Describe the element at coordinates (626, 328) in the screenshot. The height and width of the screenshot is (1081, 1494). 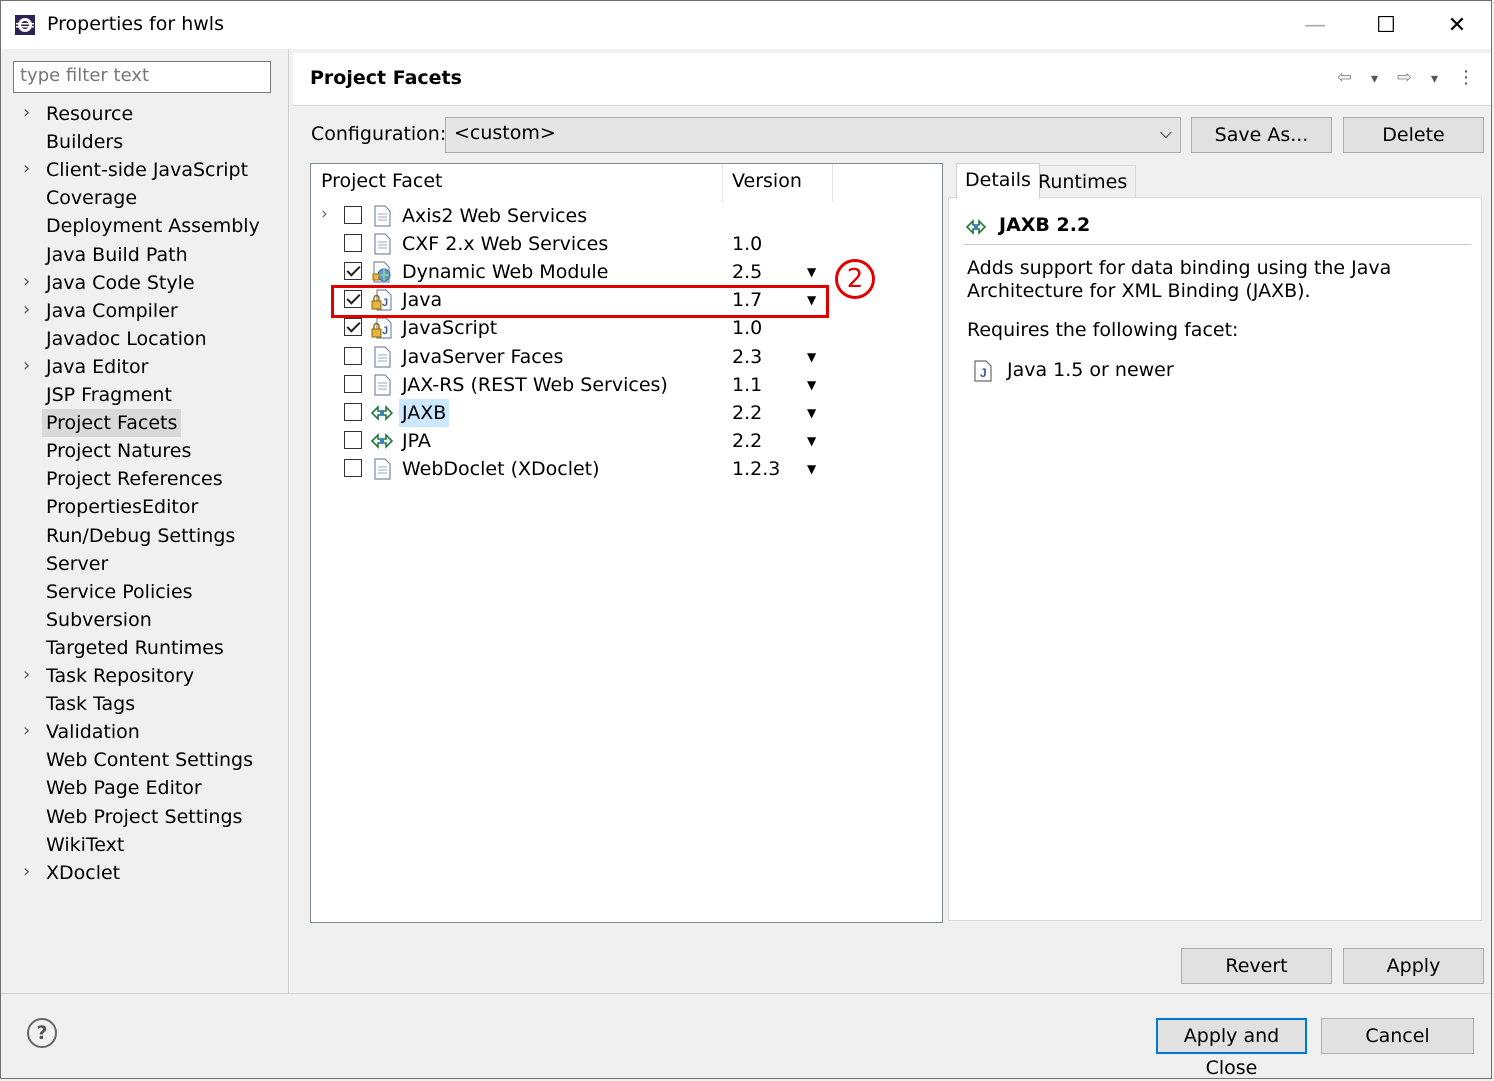
I see `facet-row: J JavaScript 1.0` at that location.